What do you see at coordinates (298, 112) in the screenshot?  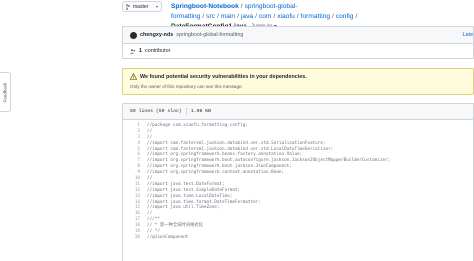 I see `file-info-bar: 59 lines (59 sloc) 1.98 KB` at bounding box center [298, 112].